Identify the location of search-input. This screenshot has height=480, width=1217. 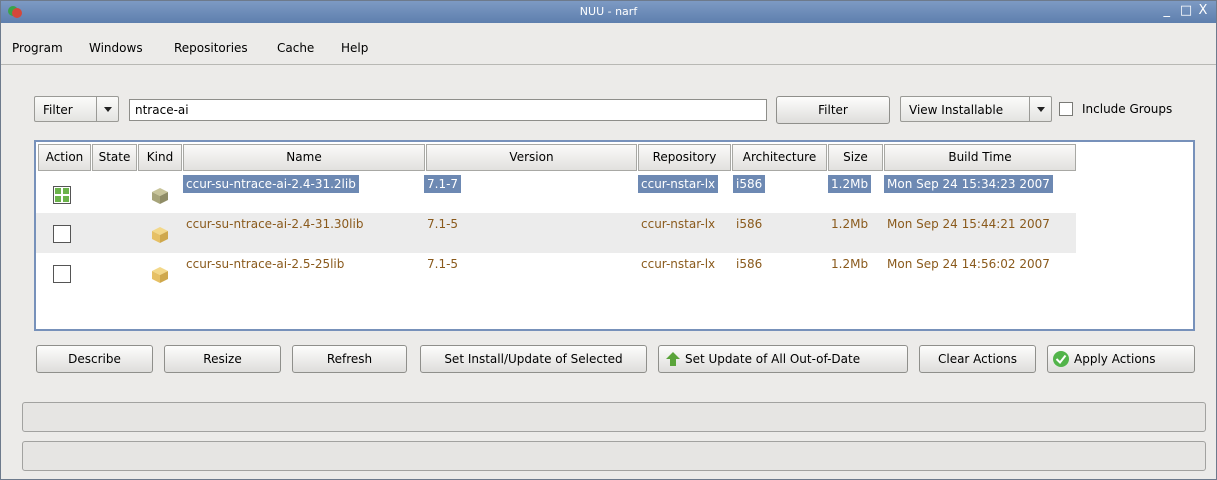
(448, 110).